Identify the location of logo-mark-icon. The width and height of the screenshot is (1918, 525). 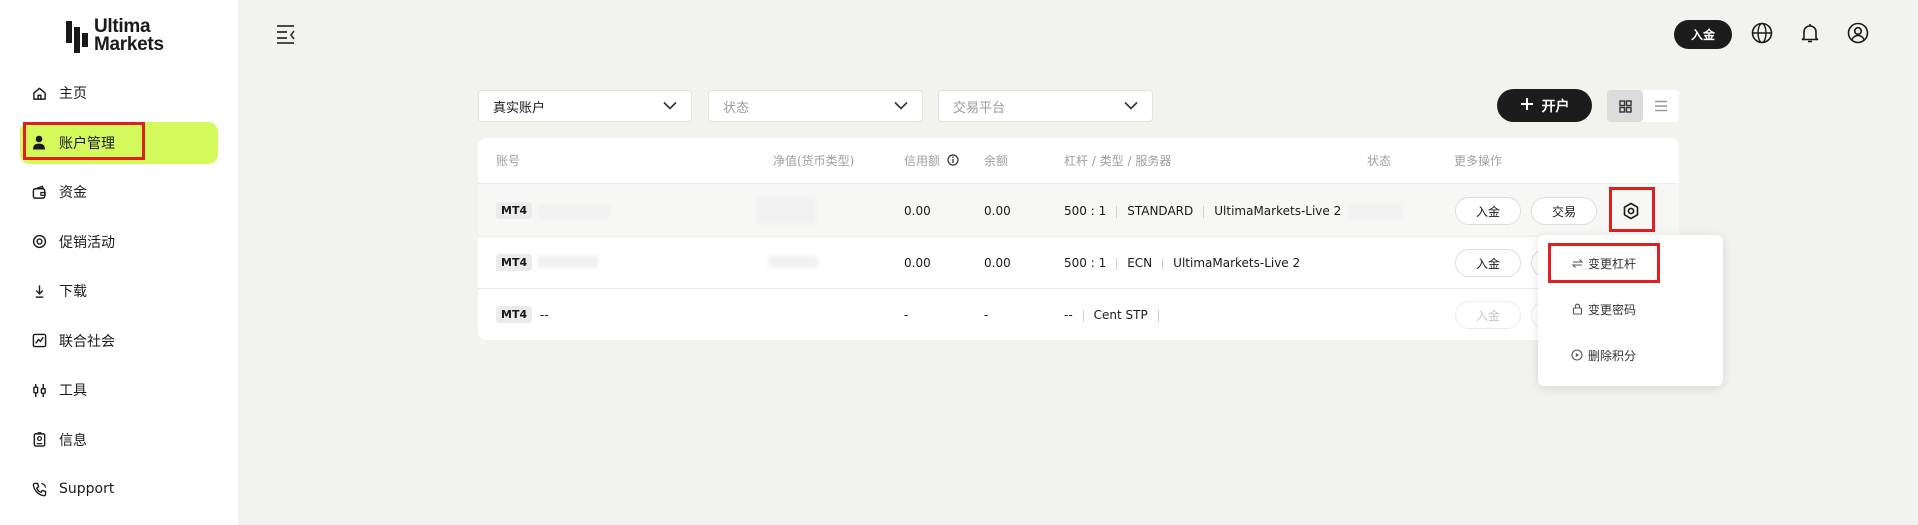
(77, 36).